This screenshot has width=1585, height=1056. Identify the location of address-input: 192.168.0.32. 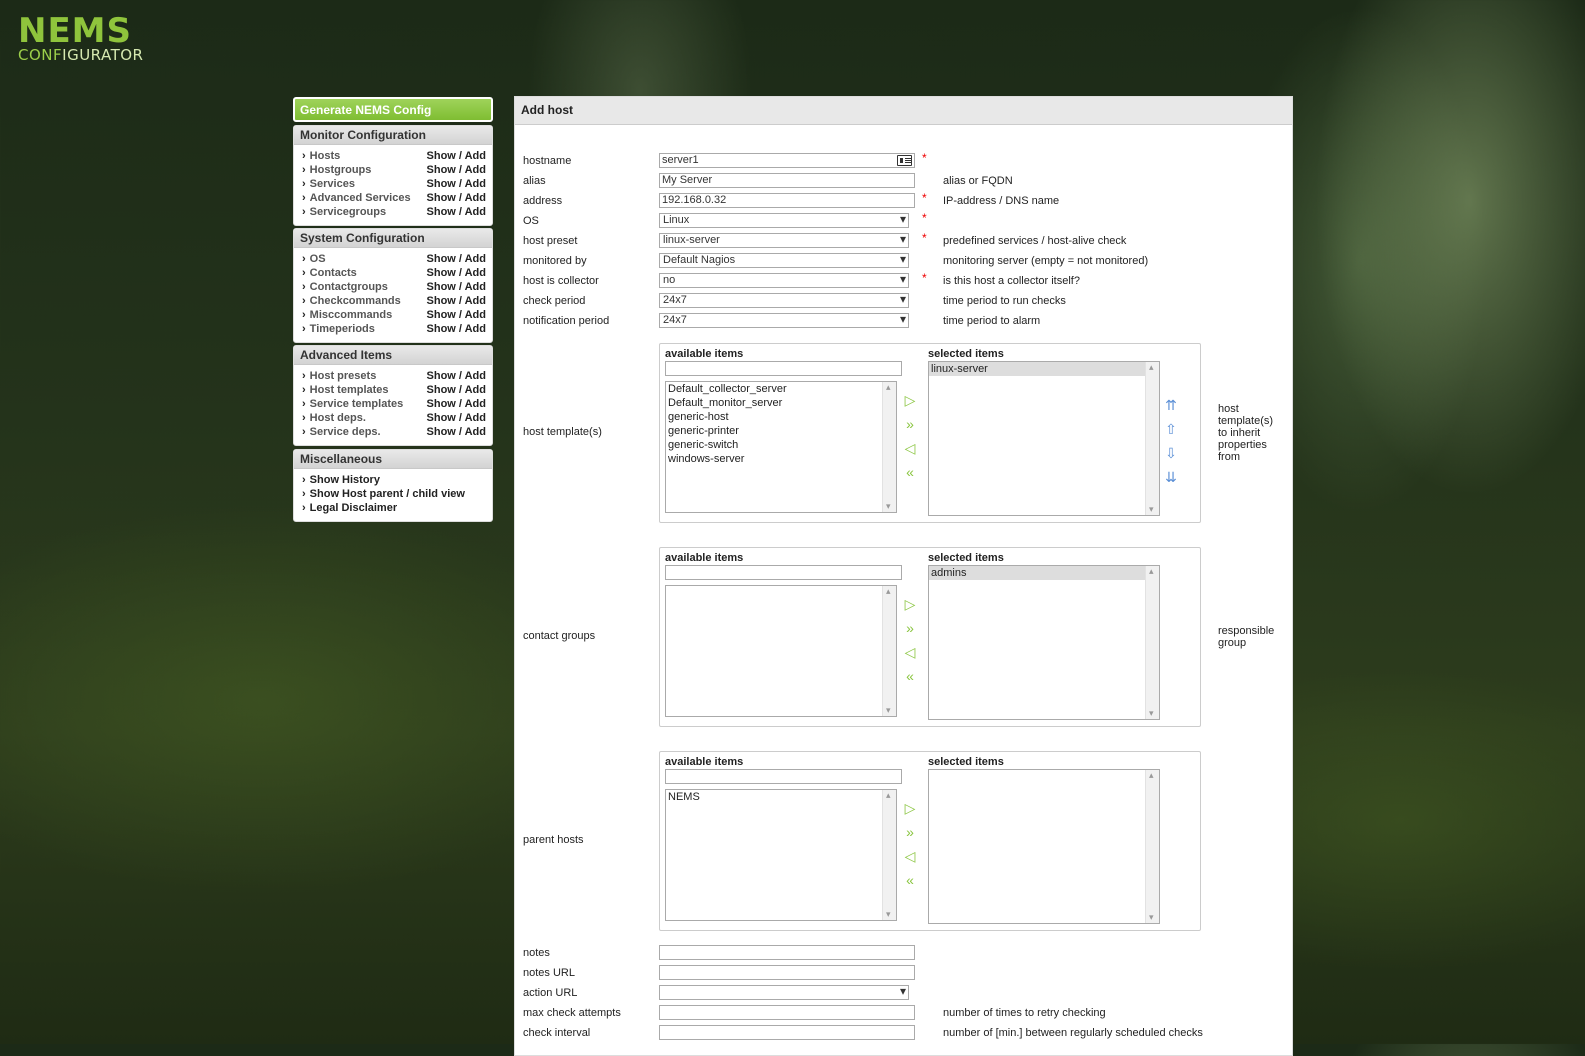
(787, 200).